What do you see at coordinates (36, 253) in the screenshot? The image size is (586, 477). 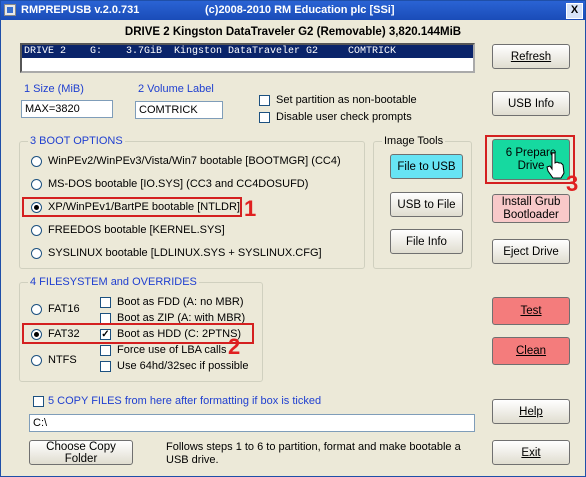 I see `boot-option-syslinux-radio` at bounding box center [36, 253].